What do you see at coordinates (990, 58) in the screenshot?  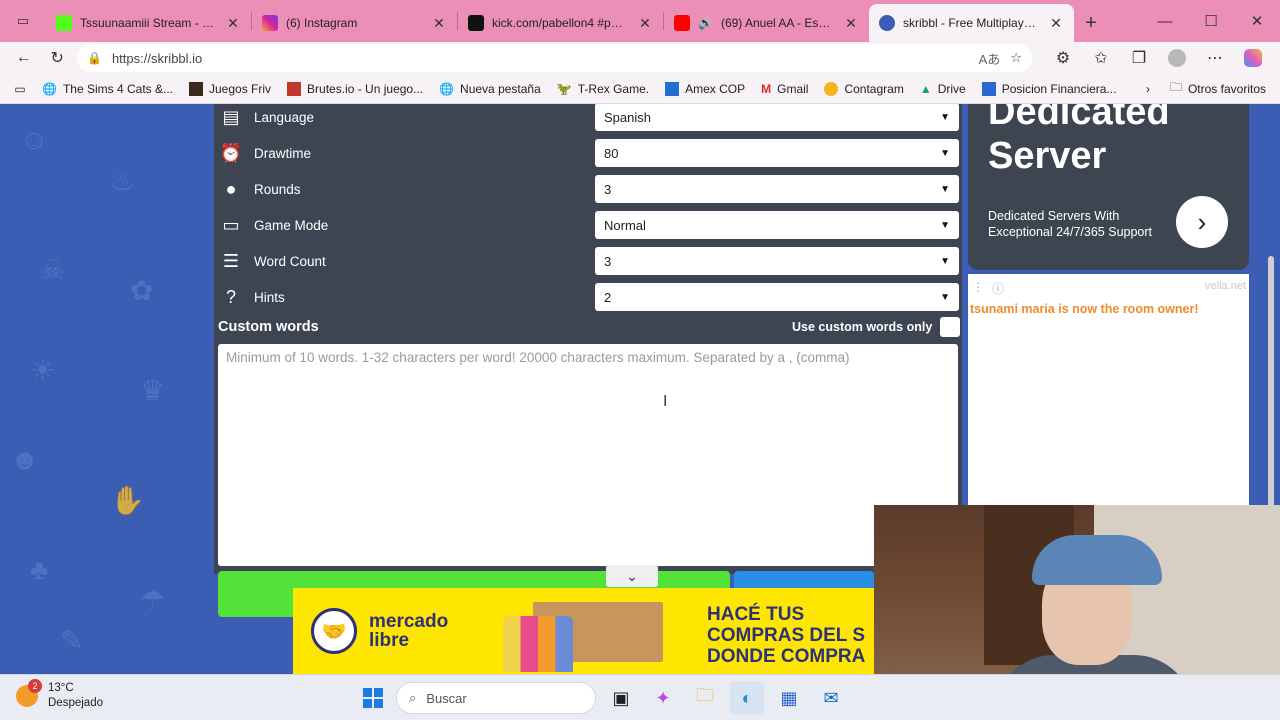 I see `read-aloud-icon: Aあ` at bounding box center [990, 58].